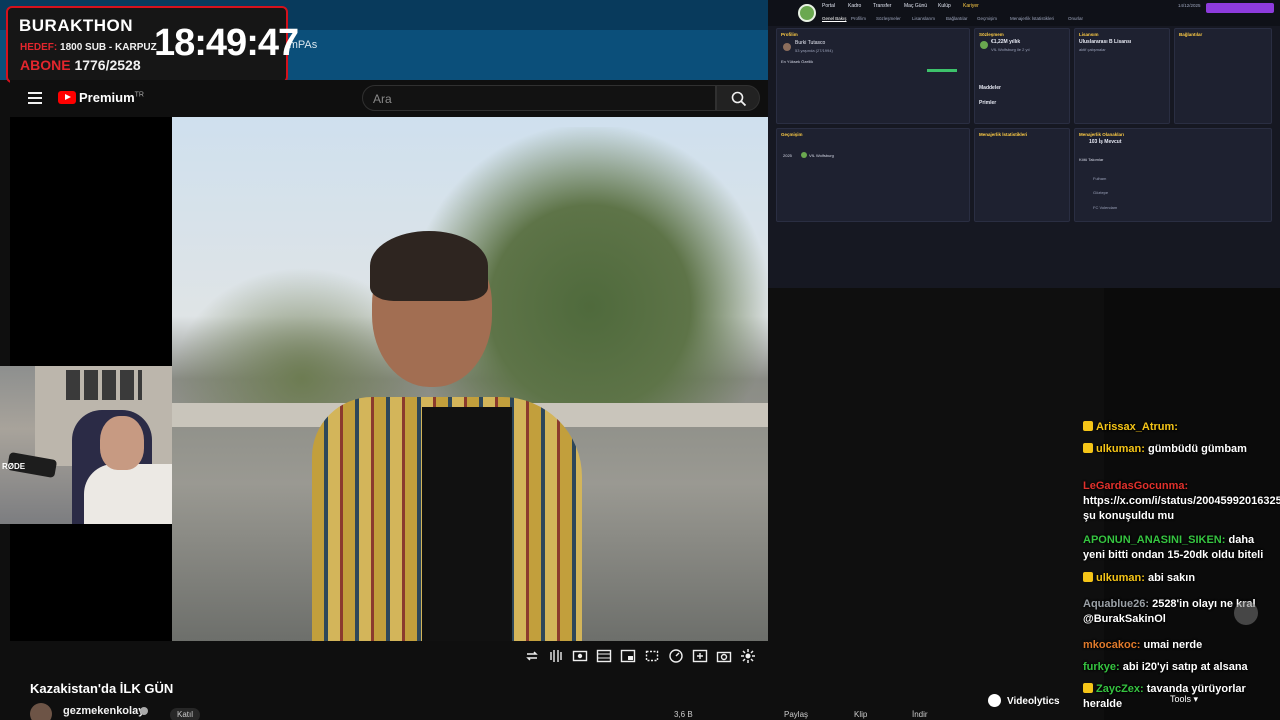 The height and width of the screenshot is (720, 1280). Describe the element at coordinates (858, 18) in the screenshot. I see `subnav-profilim: Profilim` at that location.